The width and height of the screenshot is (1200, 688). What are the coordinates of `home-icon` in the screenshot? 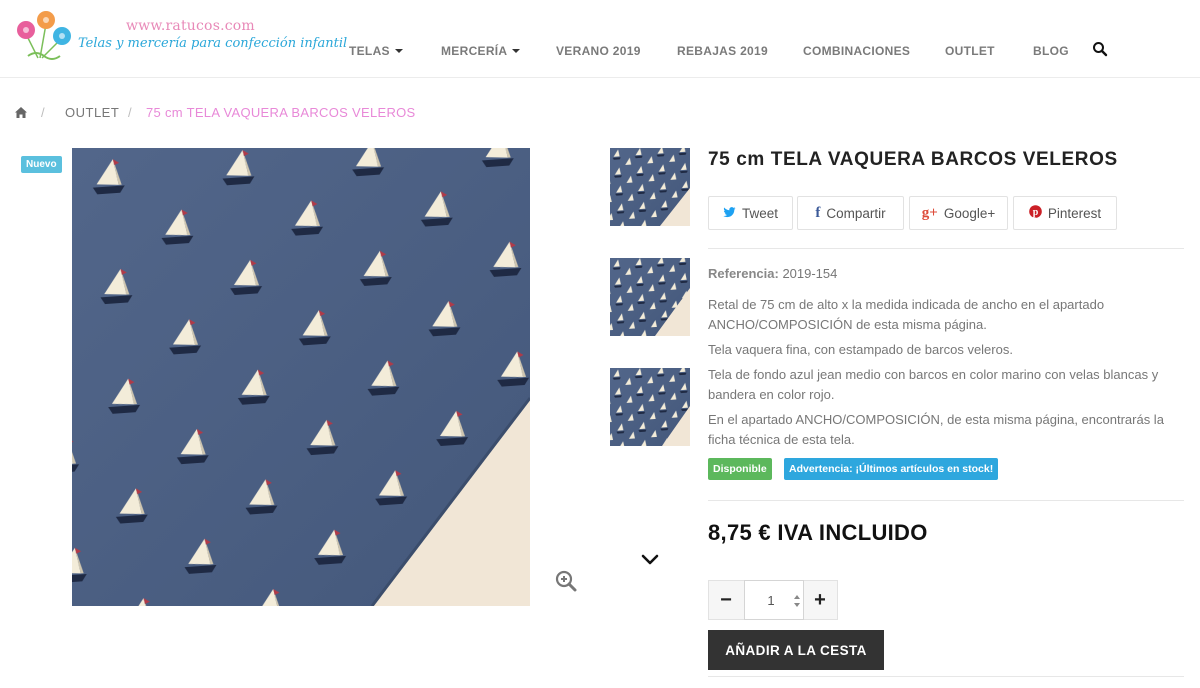 It's located at (21, 112).